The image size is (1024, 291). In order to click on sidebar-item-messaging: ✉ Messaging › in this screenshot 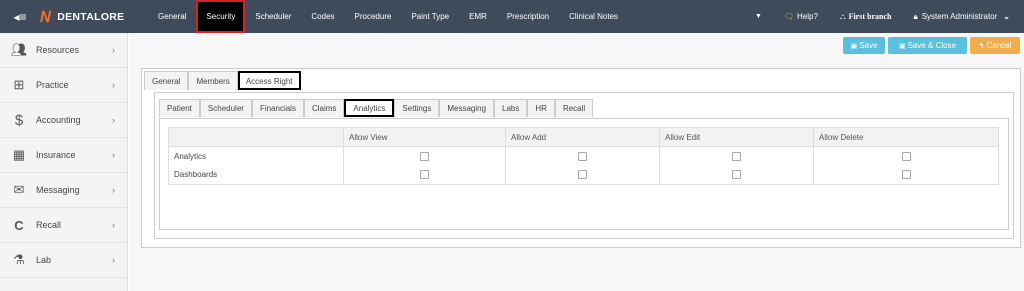, I will do `click(63, 190)`.